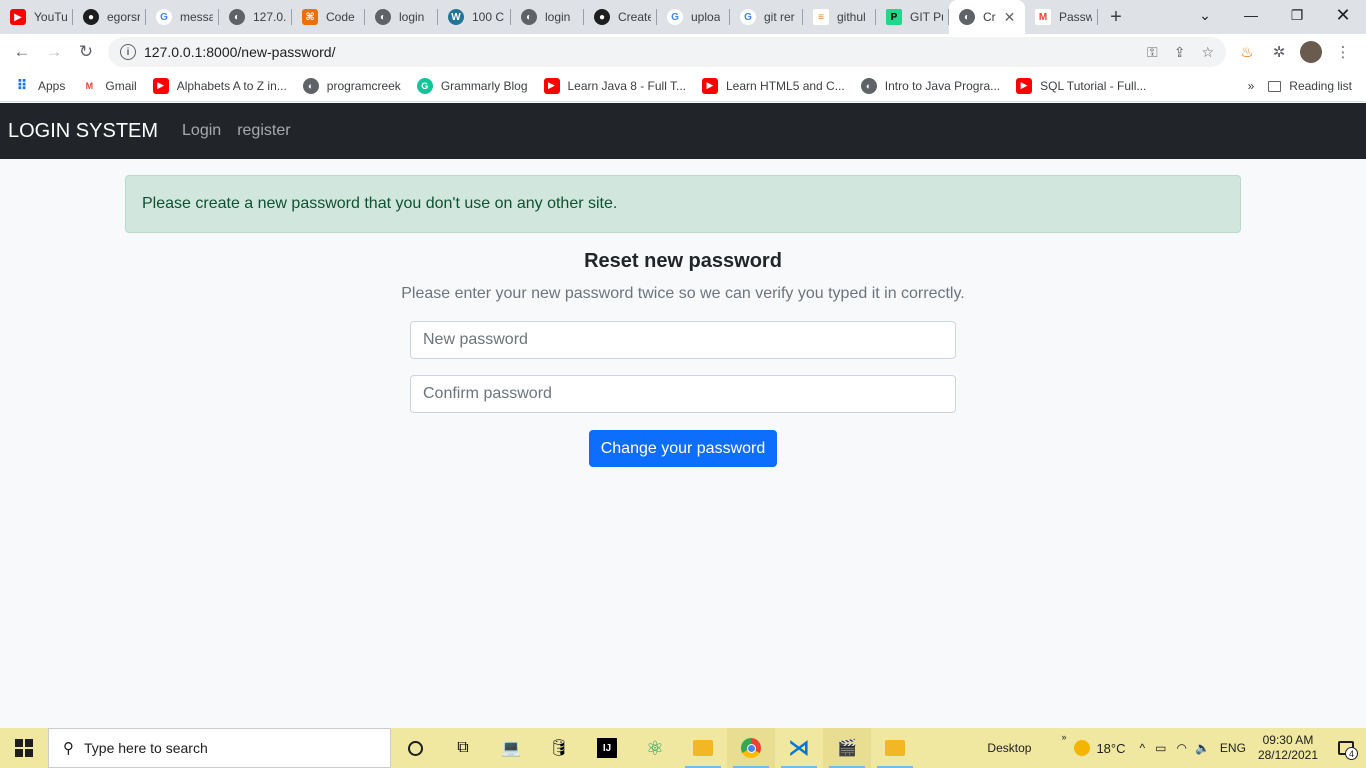 The height and width of the screenshot is (768, 1366). Describe the element at coordinates (1061, 17) in the screenshot. I see `browser-tab: M Passw` at that location.